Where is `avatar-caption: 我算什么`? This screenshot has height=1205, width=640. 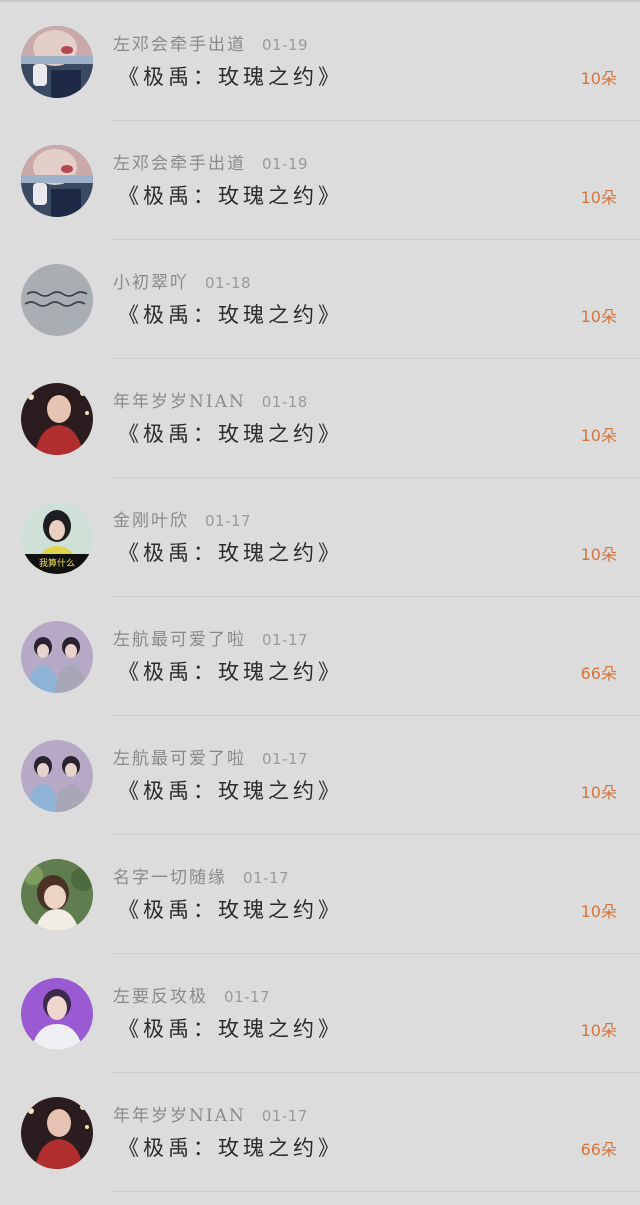 avatar-caption: 我算什么 is located at coordinates (57, 563).